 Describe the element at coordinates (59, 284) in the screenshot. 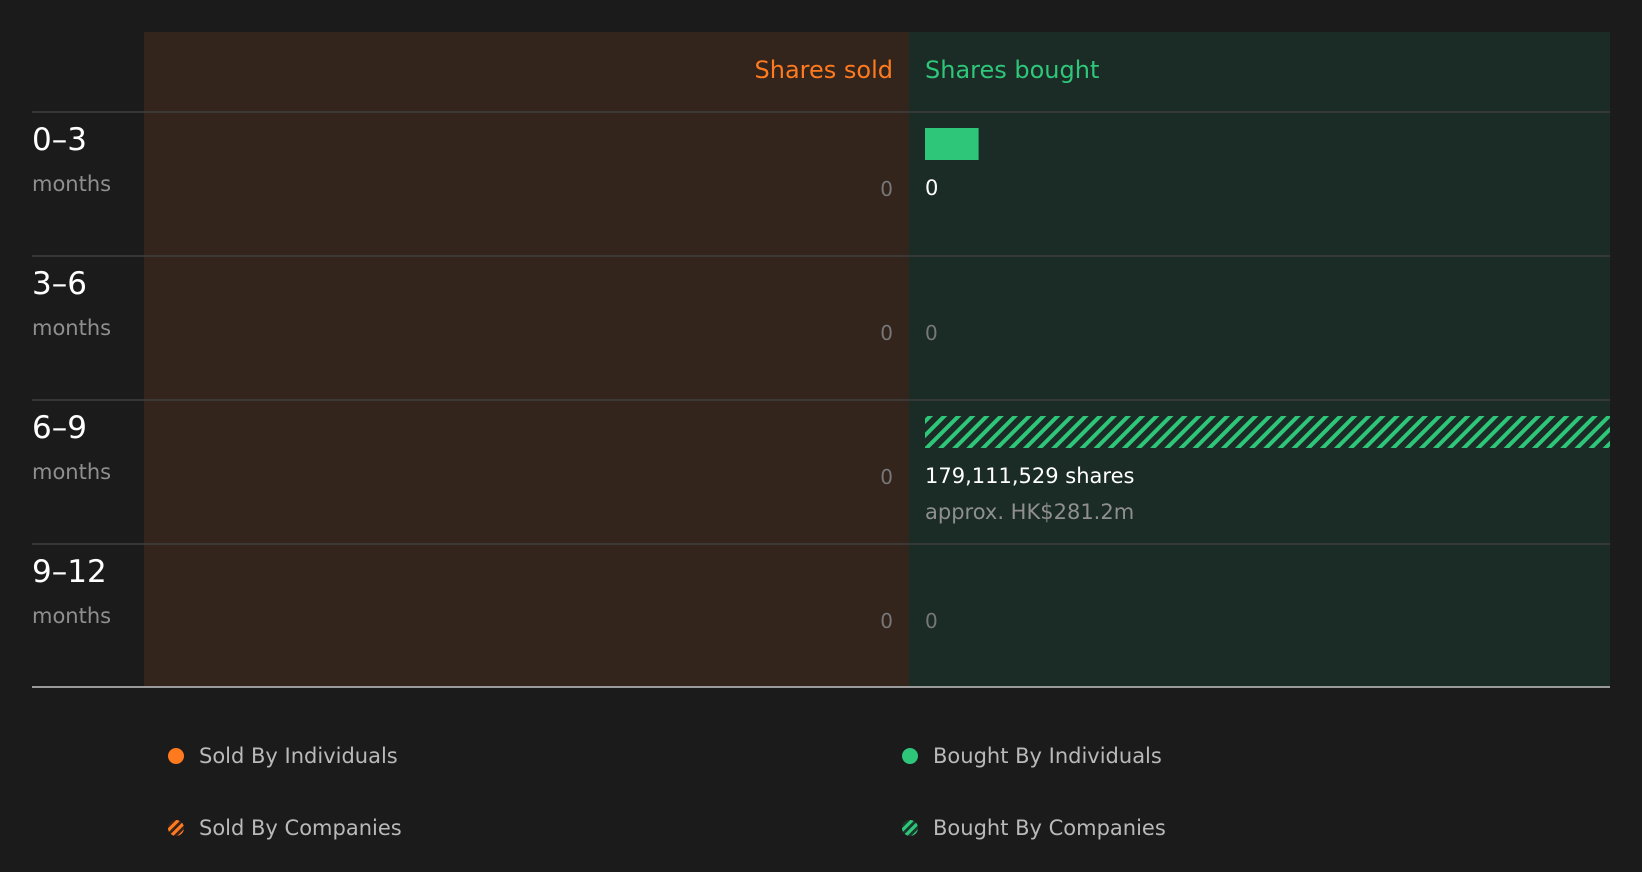

I see `row-range-label: 3–6` at that location.